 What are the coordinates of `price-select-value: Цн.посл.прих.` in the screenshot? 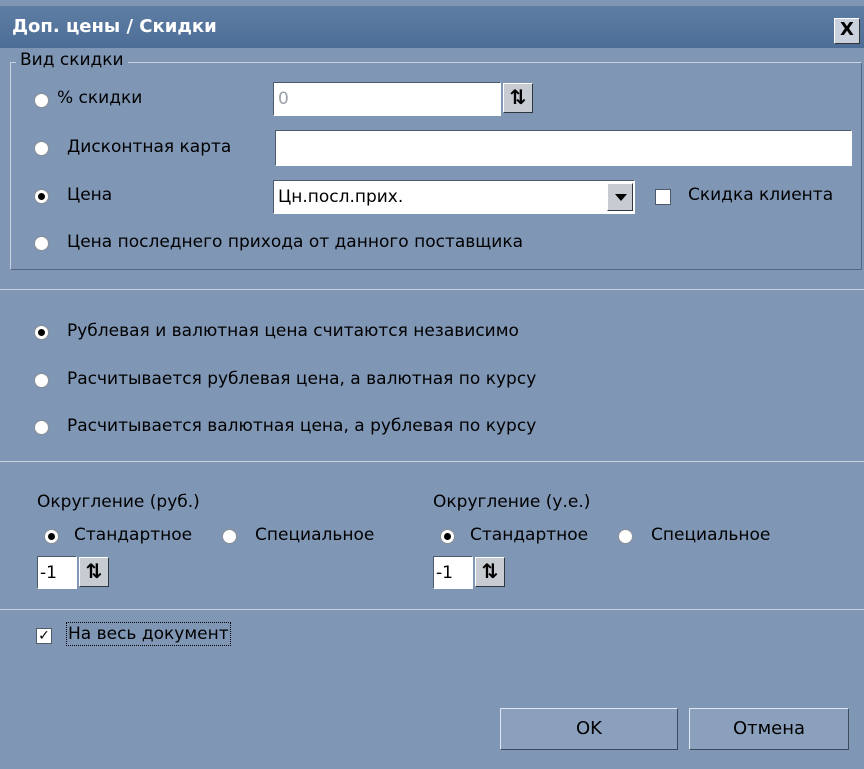 It's located at (341, 197).